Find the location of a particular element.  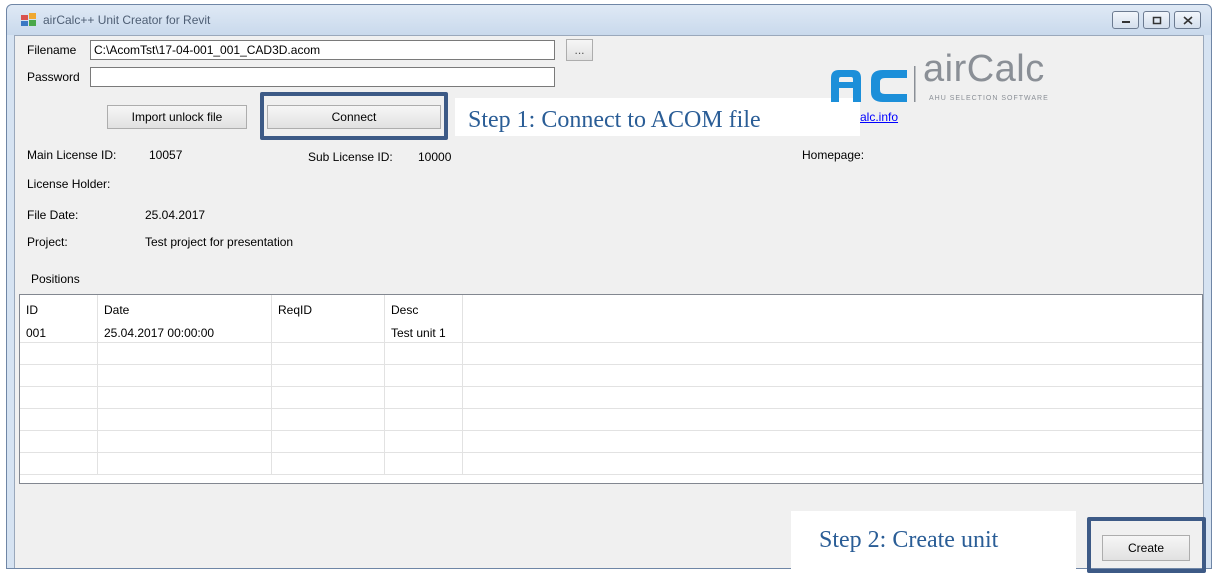

sub-license-value: 10000 is located at coordinates (435, 157).